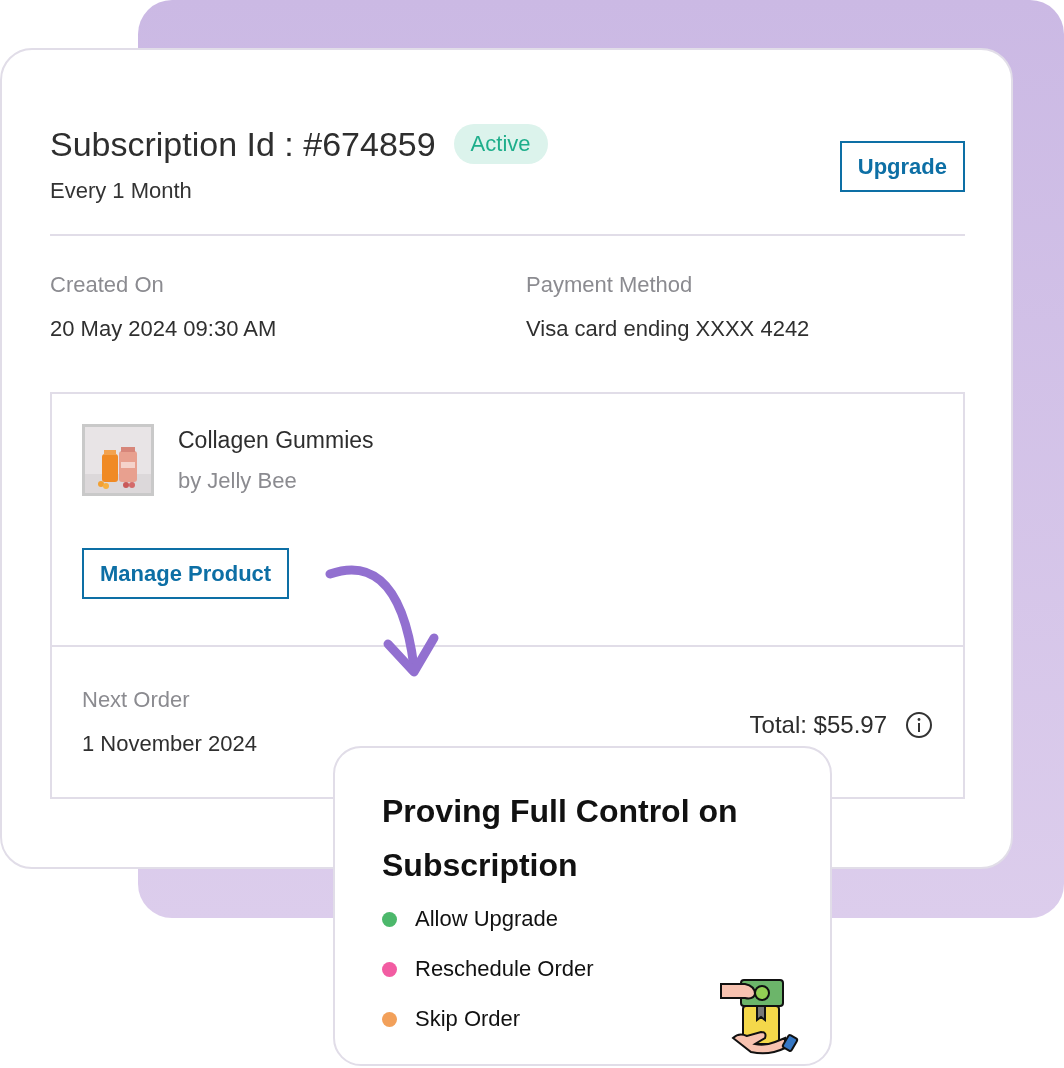 The image size is (1064, 1068). What do you see at coordinates (560, 838) in the screenshot?
I see `feature-title: Proving Full Control on Subscription` at bounding box center [560, 838].